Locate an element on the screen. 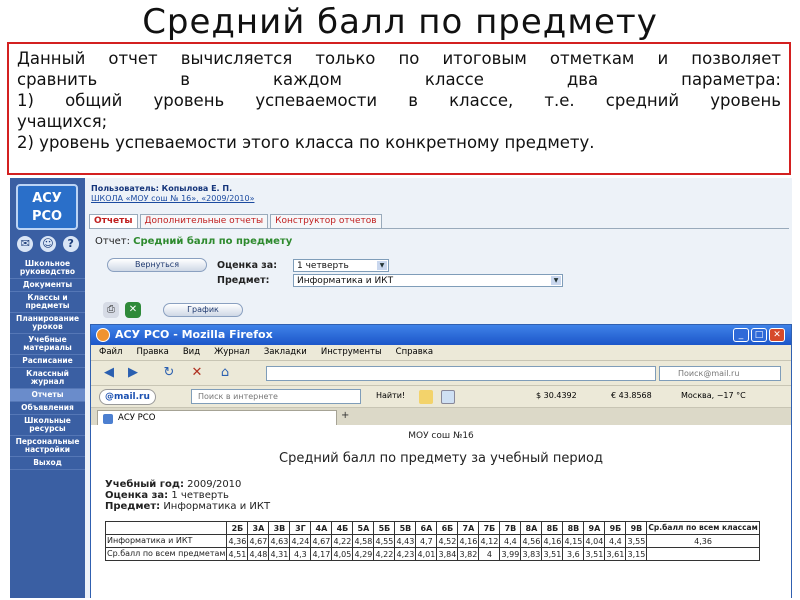 The height and width of the screenshot is (600, 800). grade-cell: 4,01 is located at coordinates (426, 554).